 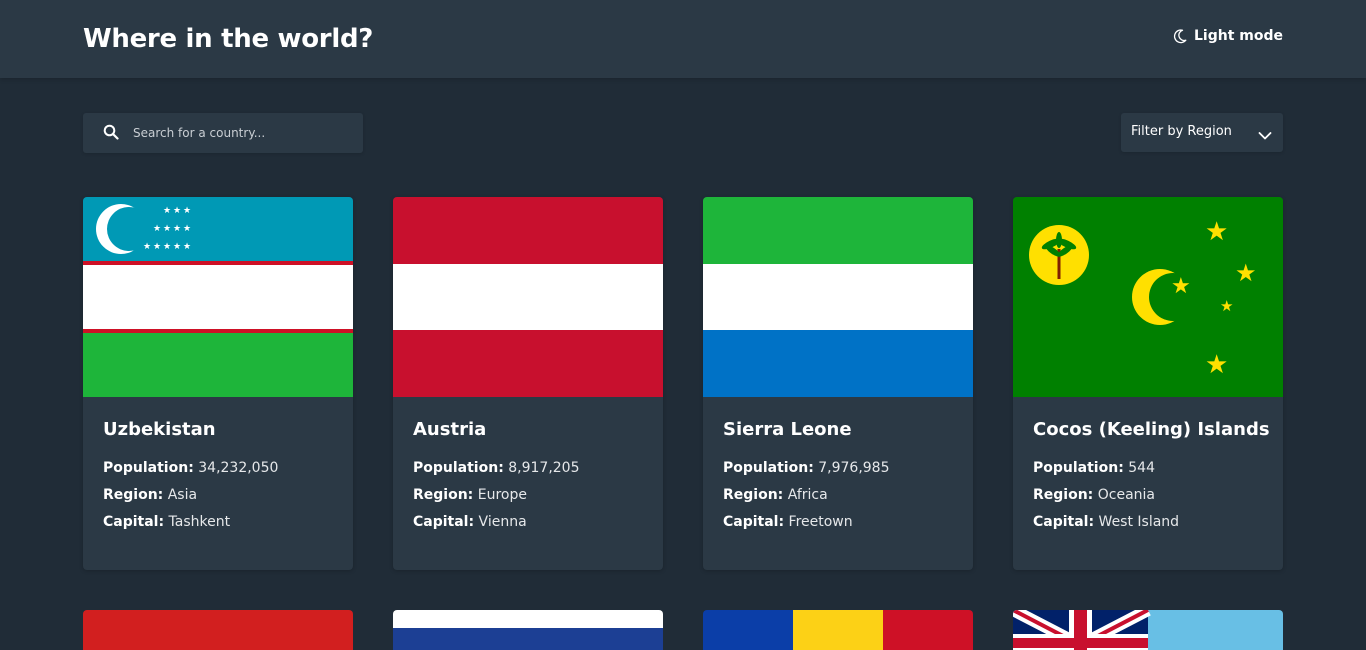 I want to click on region-row: Region: Oceania, so click(x=1106, y=495).